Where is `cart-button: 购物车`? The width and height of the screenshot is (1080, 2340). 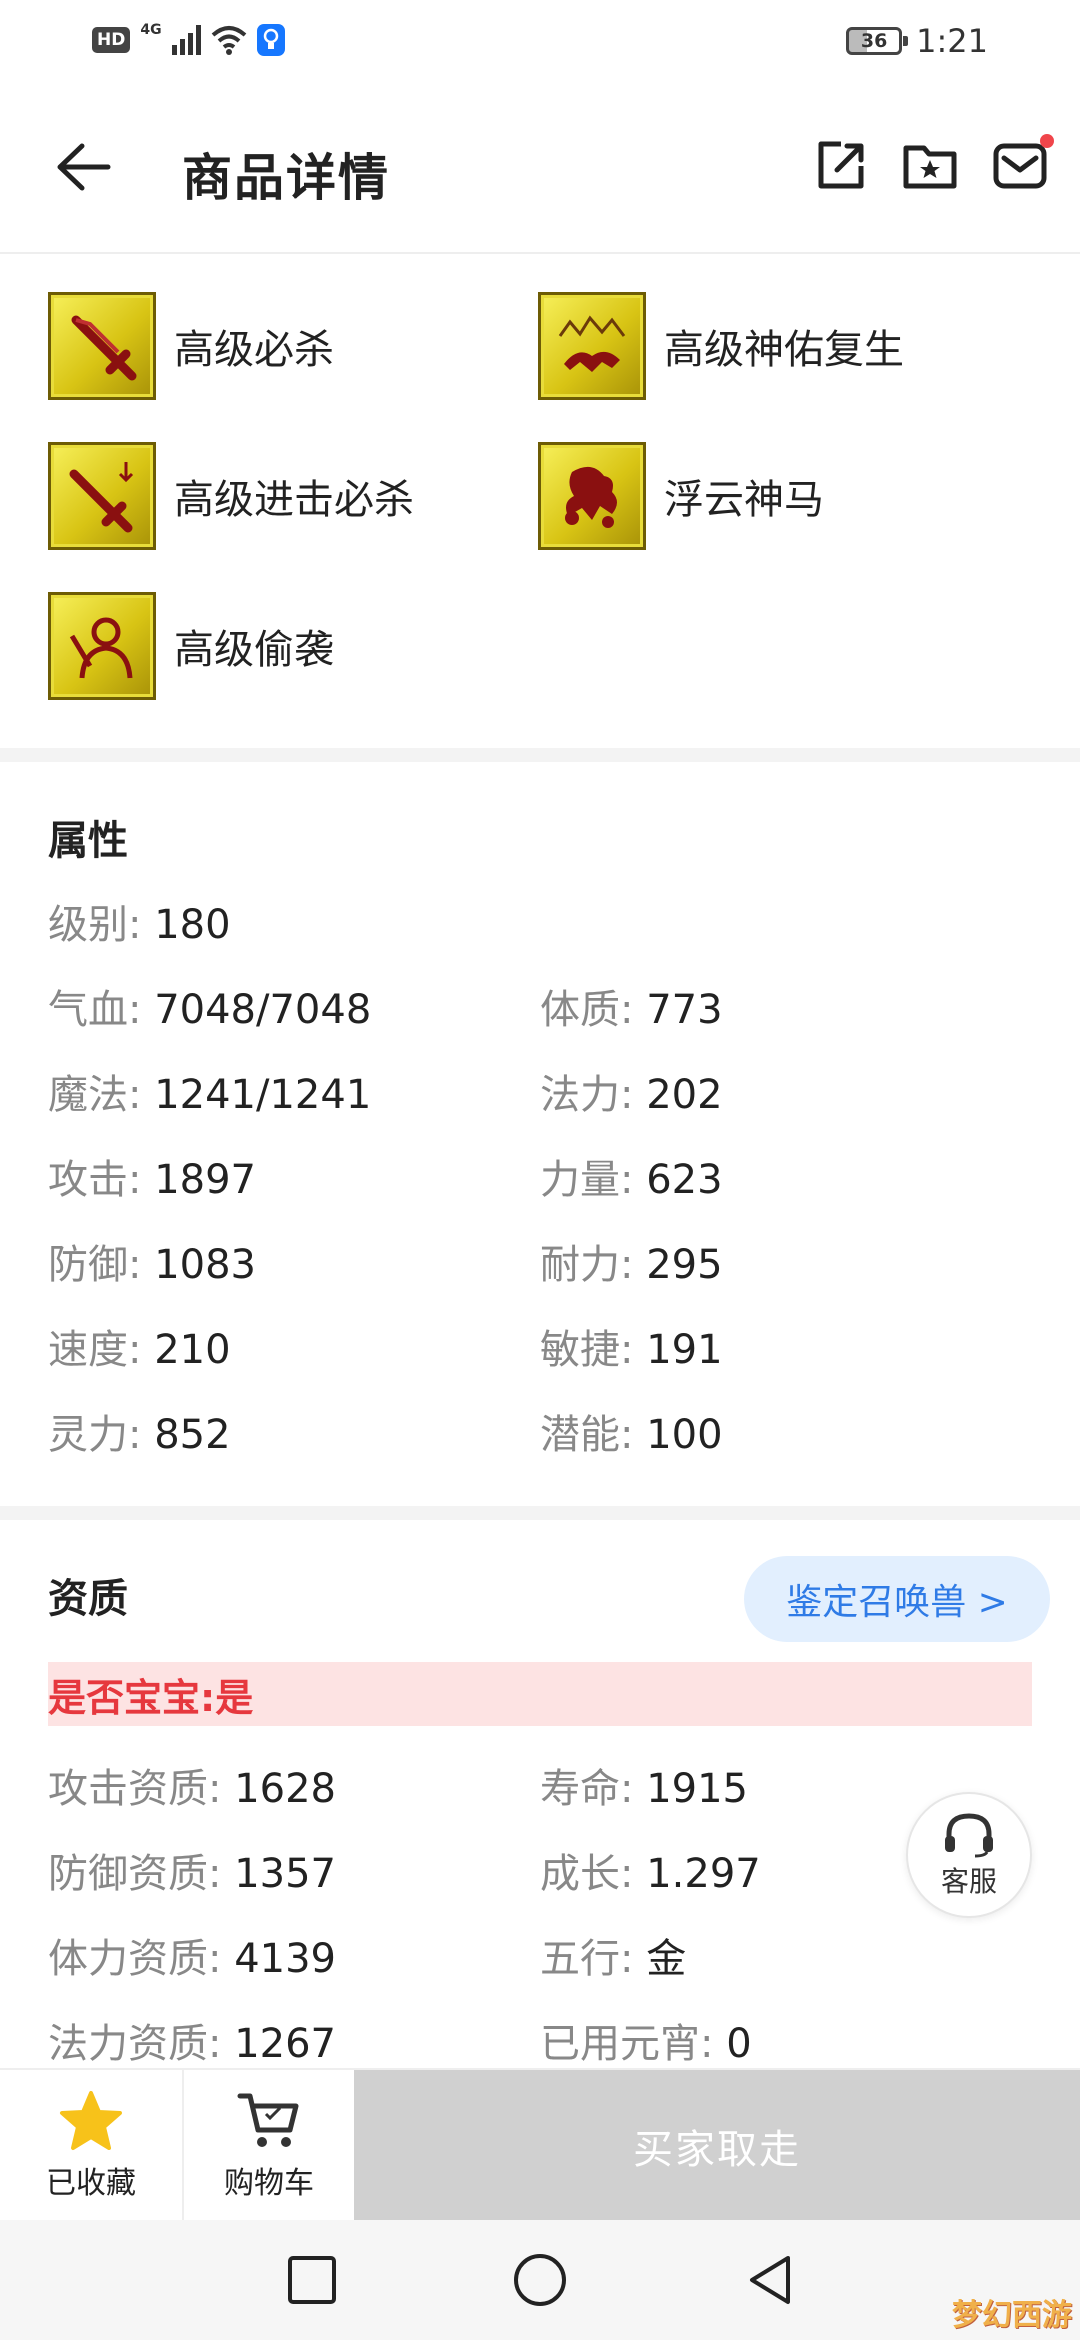 cart-button: 购物车 is located at coordinates (269, 2146).